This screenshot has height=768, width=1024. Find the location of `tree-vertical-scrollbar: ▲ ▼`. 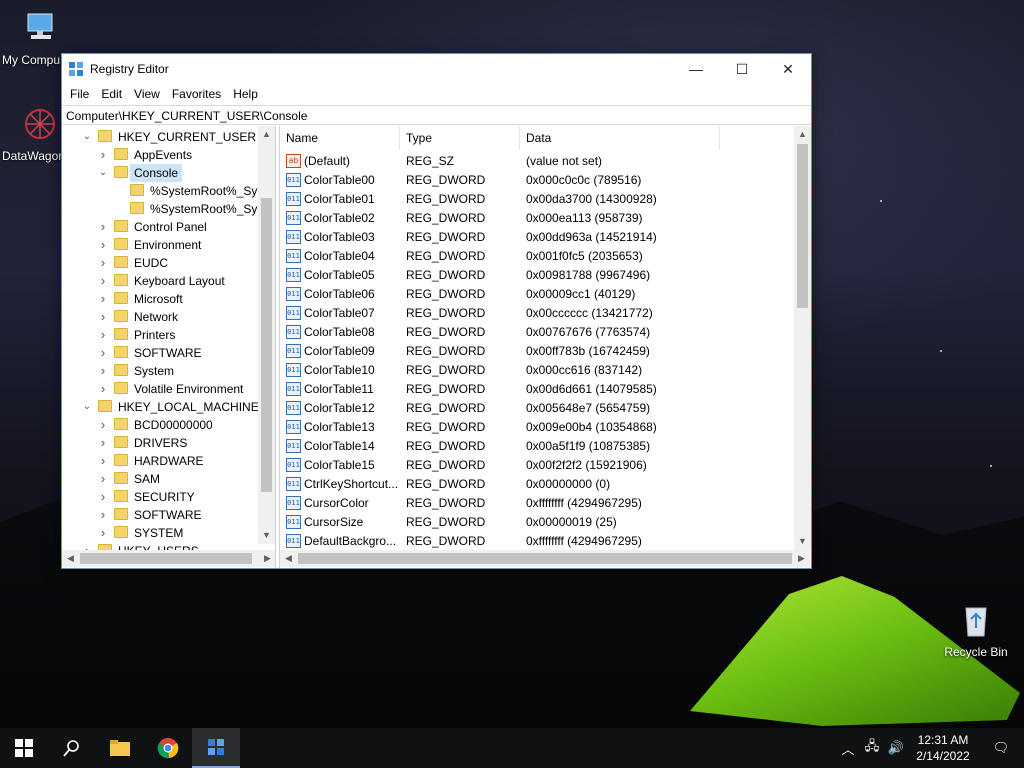

tree-vertical-scrollbar: ▲ ▼ is located at coordinates (266, 335).